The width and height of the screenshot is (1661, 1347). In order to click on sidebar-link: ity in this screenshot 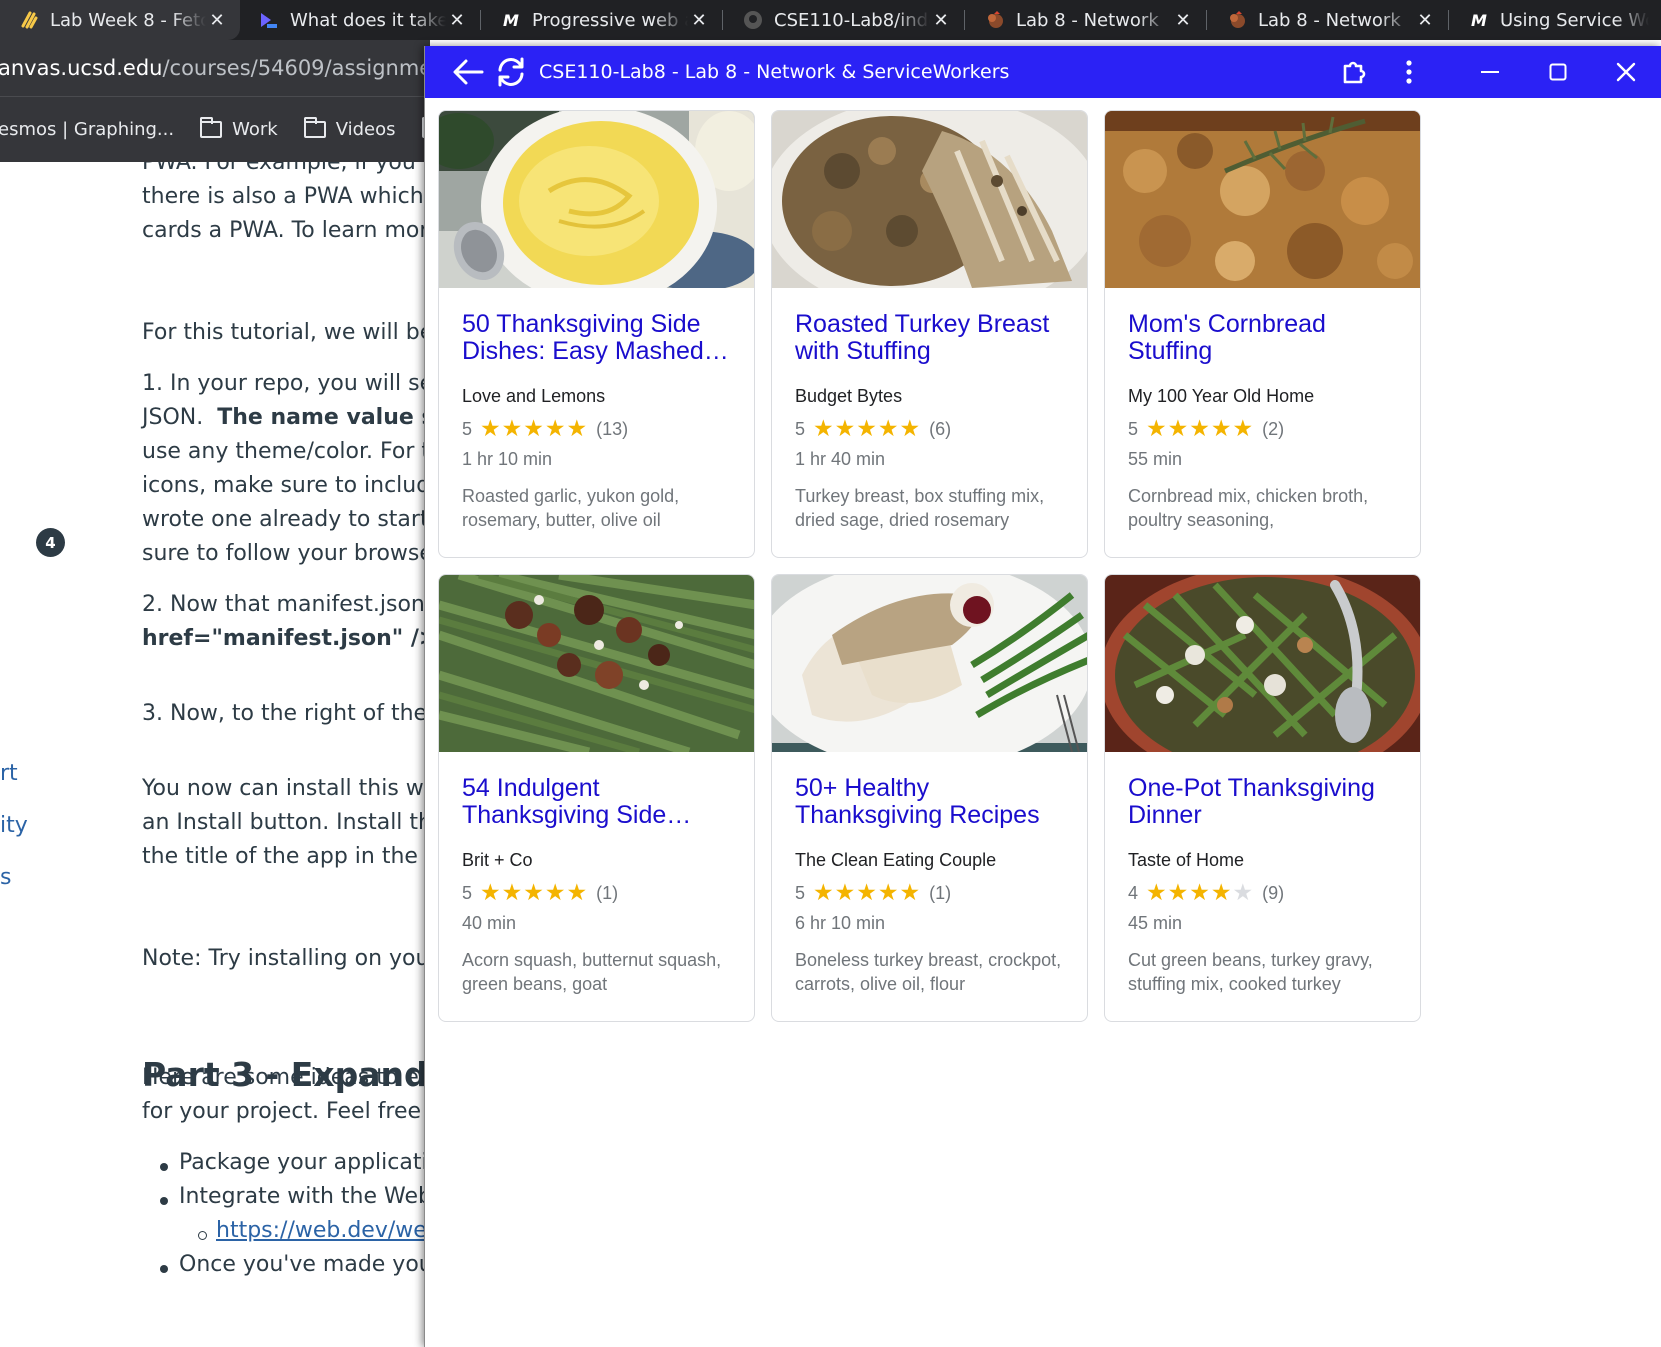, I will do `click(14, 825)`.